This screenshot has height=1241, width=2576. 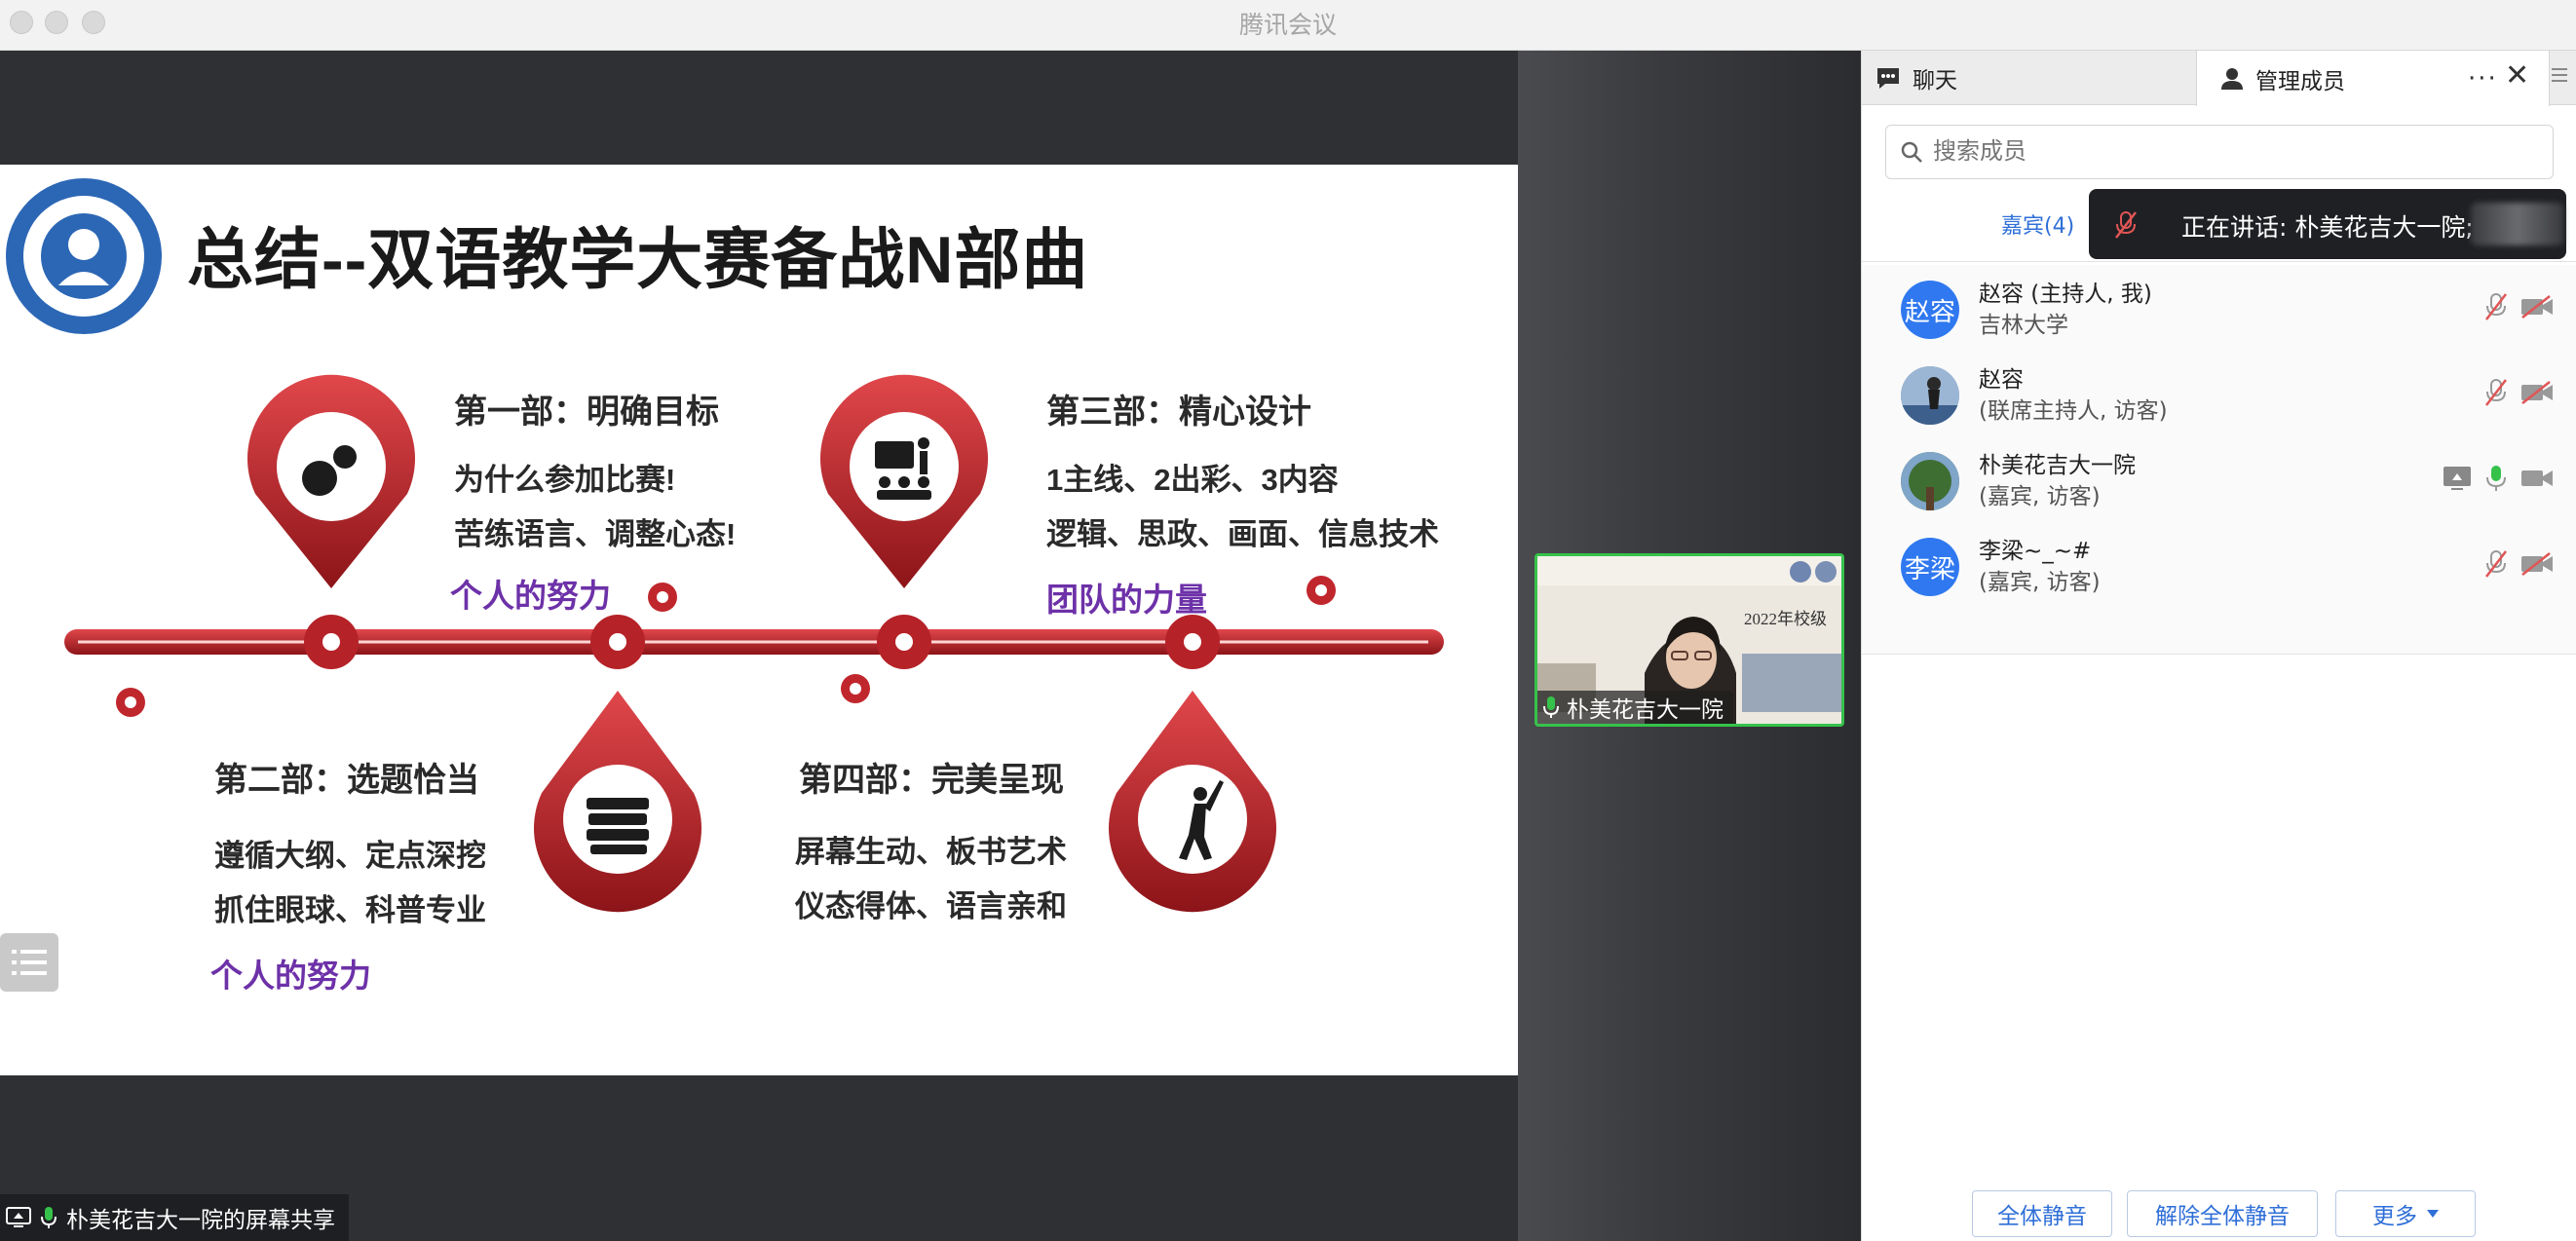 I want to click on person-icon, so click(x=2232, y=79).